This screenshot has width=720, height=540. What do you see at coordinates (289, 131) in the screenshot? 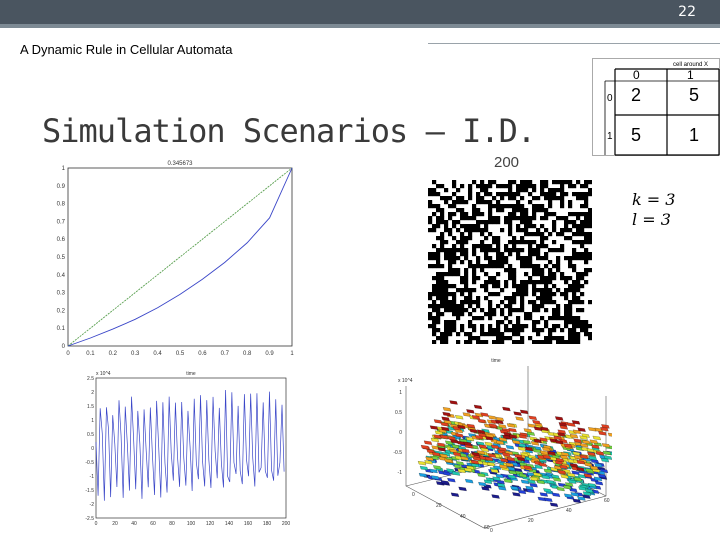
I see `slide-title: Simulation Scenarios – I.D.` at bounding box center [289, 131].